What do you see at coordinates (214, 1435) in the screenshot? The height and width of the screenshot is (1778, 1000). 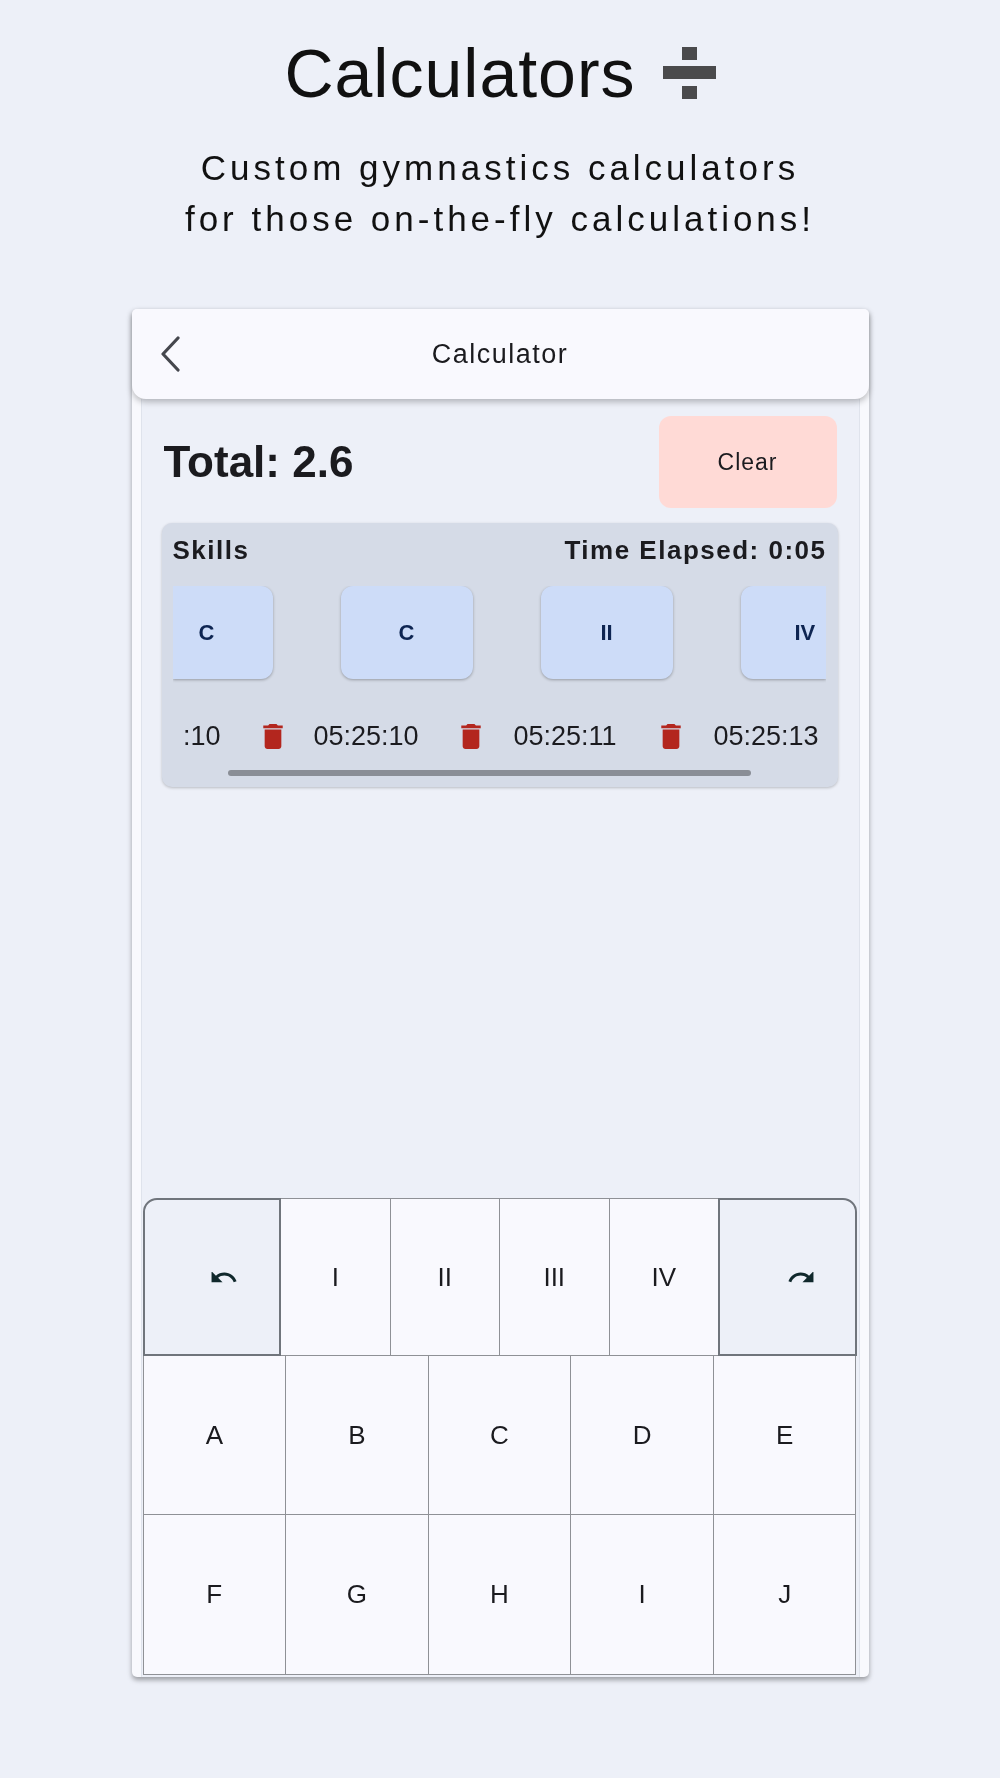 I see `keypad-key: A` at bounding box center [214, 1435].